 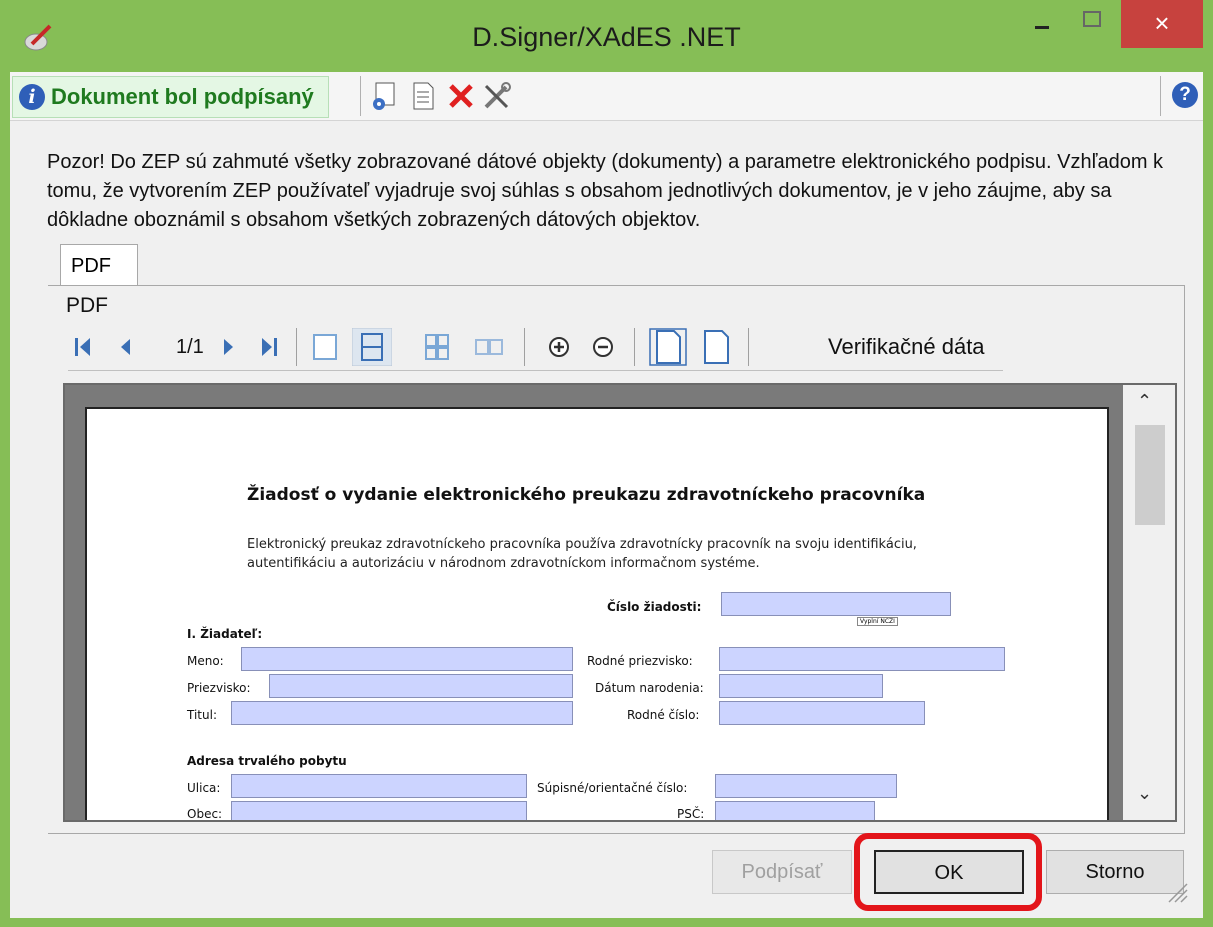 What do you see at coordinates (372, 347) in the screenshot?
I see `continuous-page-icon` at bounding box center [372, 347].